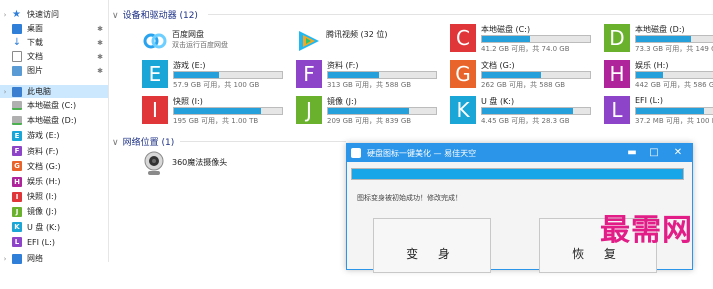 The height and width of the screenshot is (289, 713). Describe the element at coordinates (678, 153) in the screenshot. I see `close-button: ✕` at that location.